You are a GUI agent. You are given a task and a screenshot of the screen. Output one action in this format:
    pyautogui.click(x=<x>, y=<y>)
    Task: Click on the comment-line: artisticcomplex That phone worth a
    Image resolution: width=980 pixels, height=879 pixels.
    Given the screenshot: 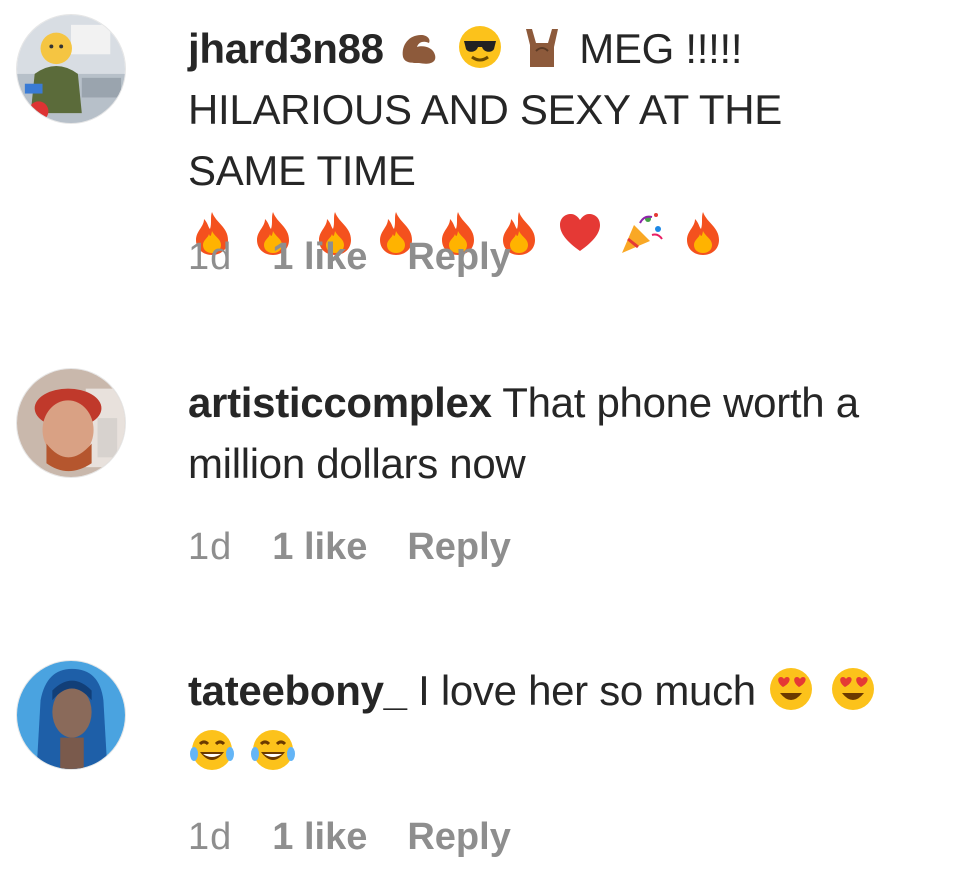 What is the action you would take?
    pyautogui.click(x=575, y=402)
    